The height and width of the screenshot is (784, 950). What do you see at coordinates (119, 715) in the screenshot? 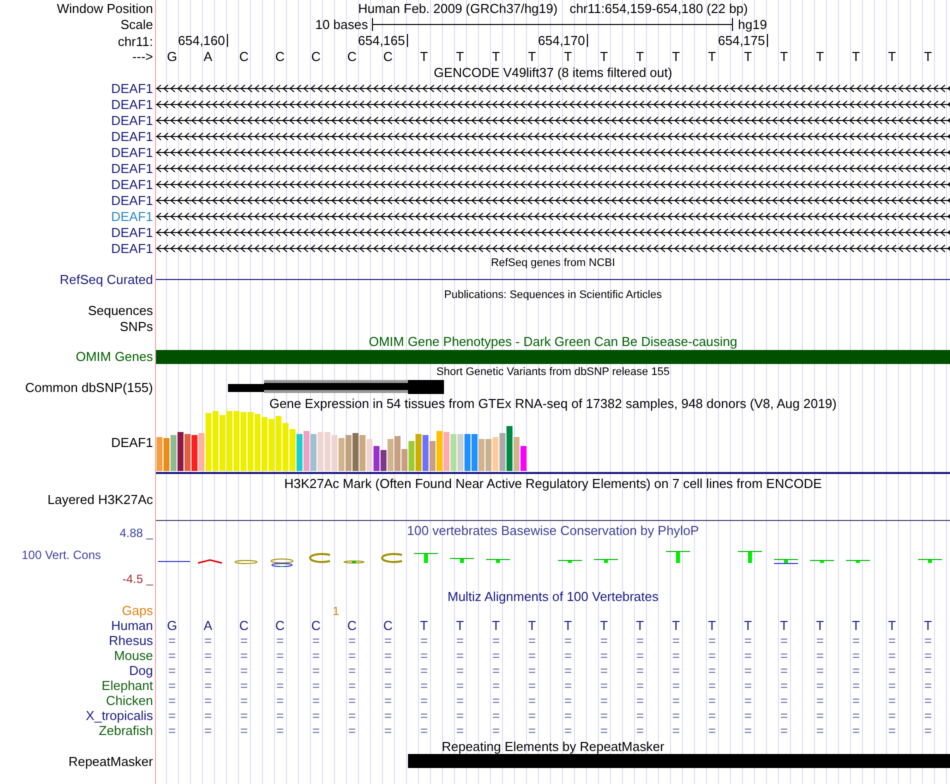
I see `species-label: X_tropicalis` at bounding box center [119, 715].